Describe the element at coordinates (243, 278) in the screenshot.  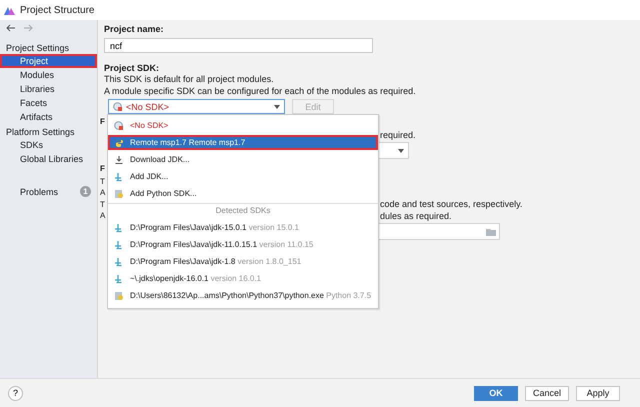
I see `sdk-menu-item: ~\.jdks\openjdk-16.0.1 version 16.0.1` at that location.